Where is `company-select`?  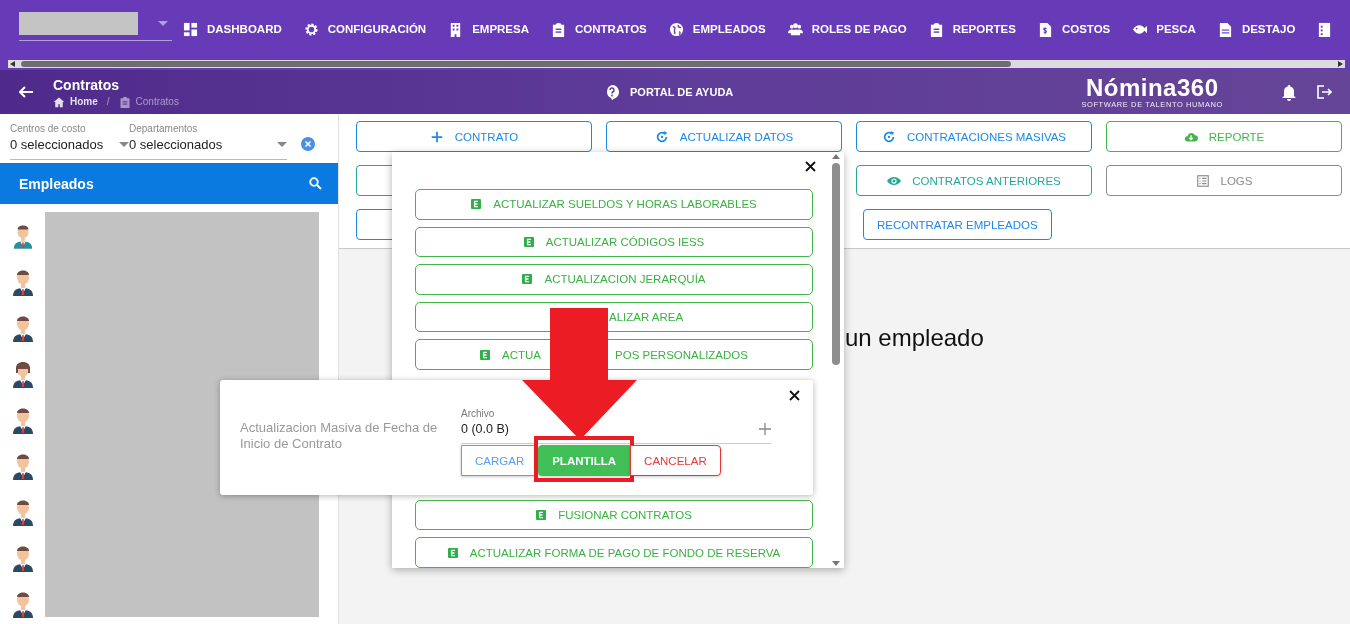 company-select is located at coordinates (95, 26).